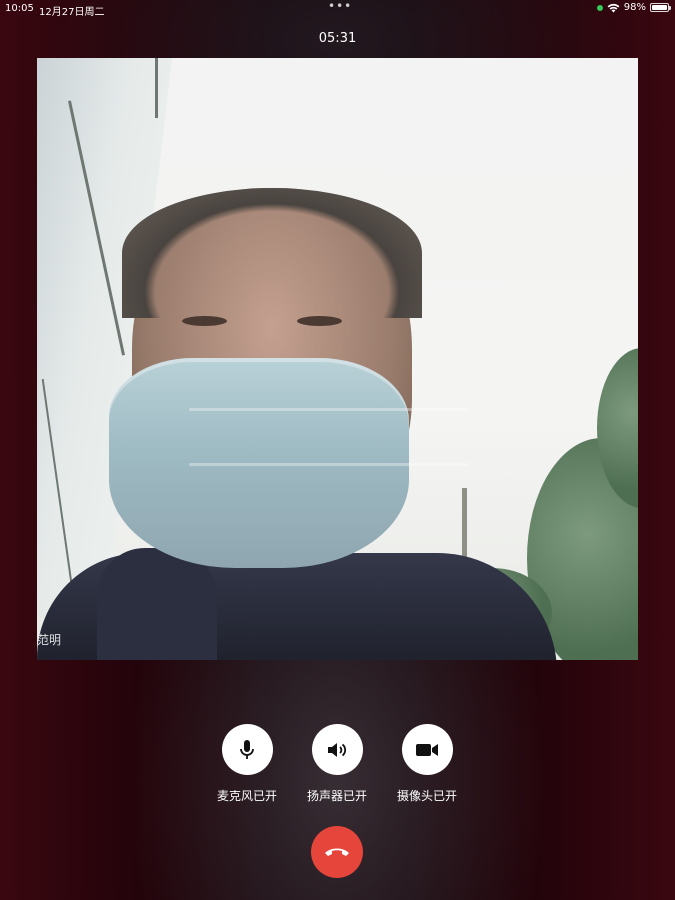 This screenshot has height=900, width=675. Describe the element at coordinates (613, 8) in the screenshot. I see `wifi-icon` at that location.